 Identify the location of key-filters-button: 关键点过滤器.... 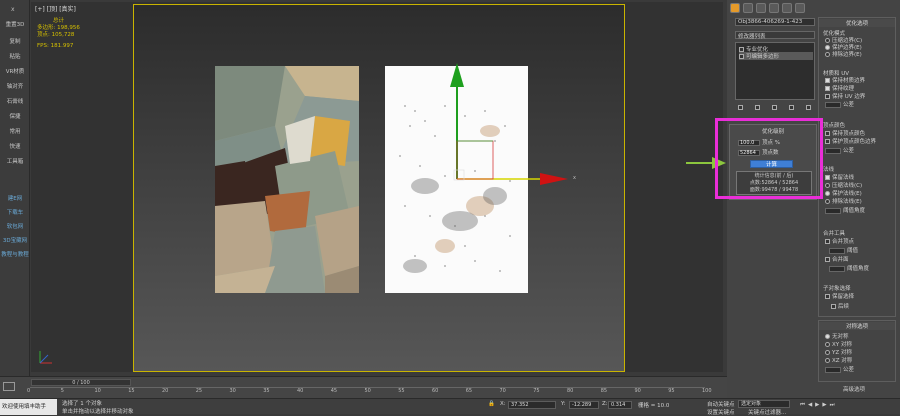
(767, 412).